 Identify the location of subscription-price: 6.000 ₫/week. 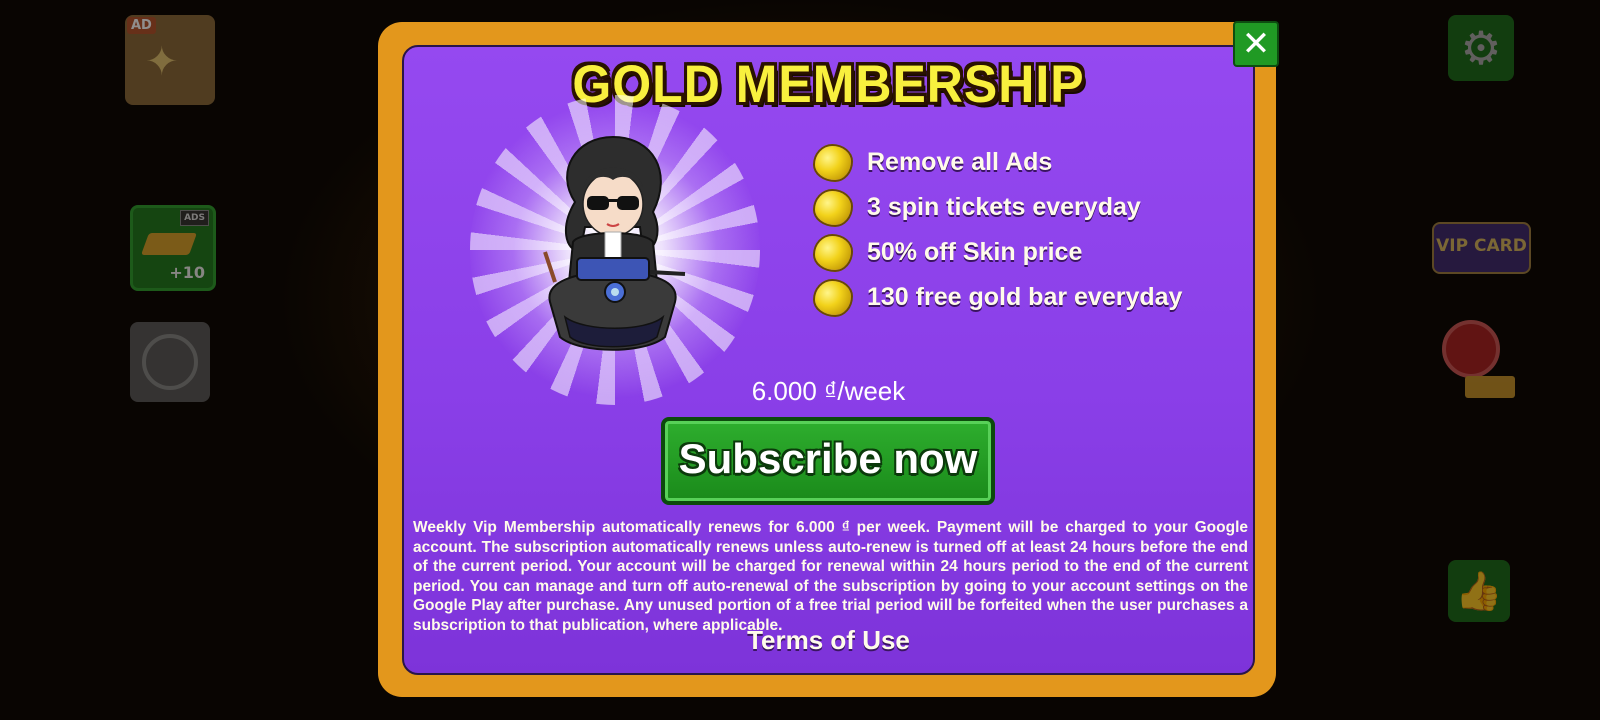
(828, 391).